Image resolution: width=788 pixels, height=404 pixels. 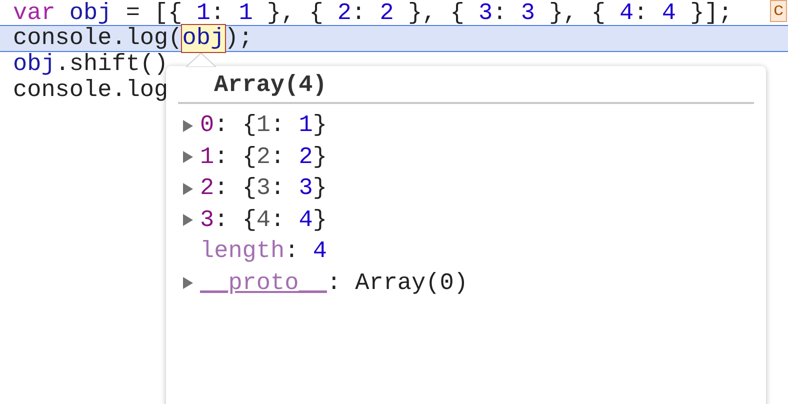 What do you see at coordinates (372, 13) in the screenshot?
I see `code-line: var obj = [{ 1: 1 }, { 2: 2 }, { 3: 3 }, { 4: 4 }];` at bounding box center [372, 13].